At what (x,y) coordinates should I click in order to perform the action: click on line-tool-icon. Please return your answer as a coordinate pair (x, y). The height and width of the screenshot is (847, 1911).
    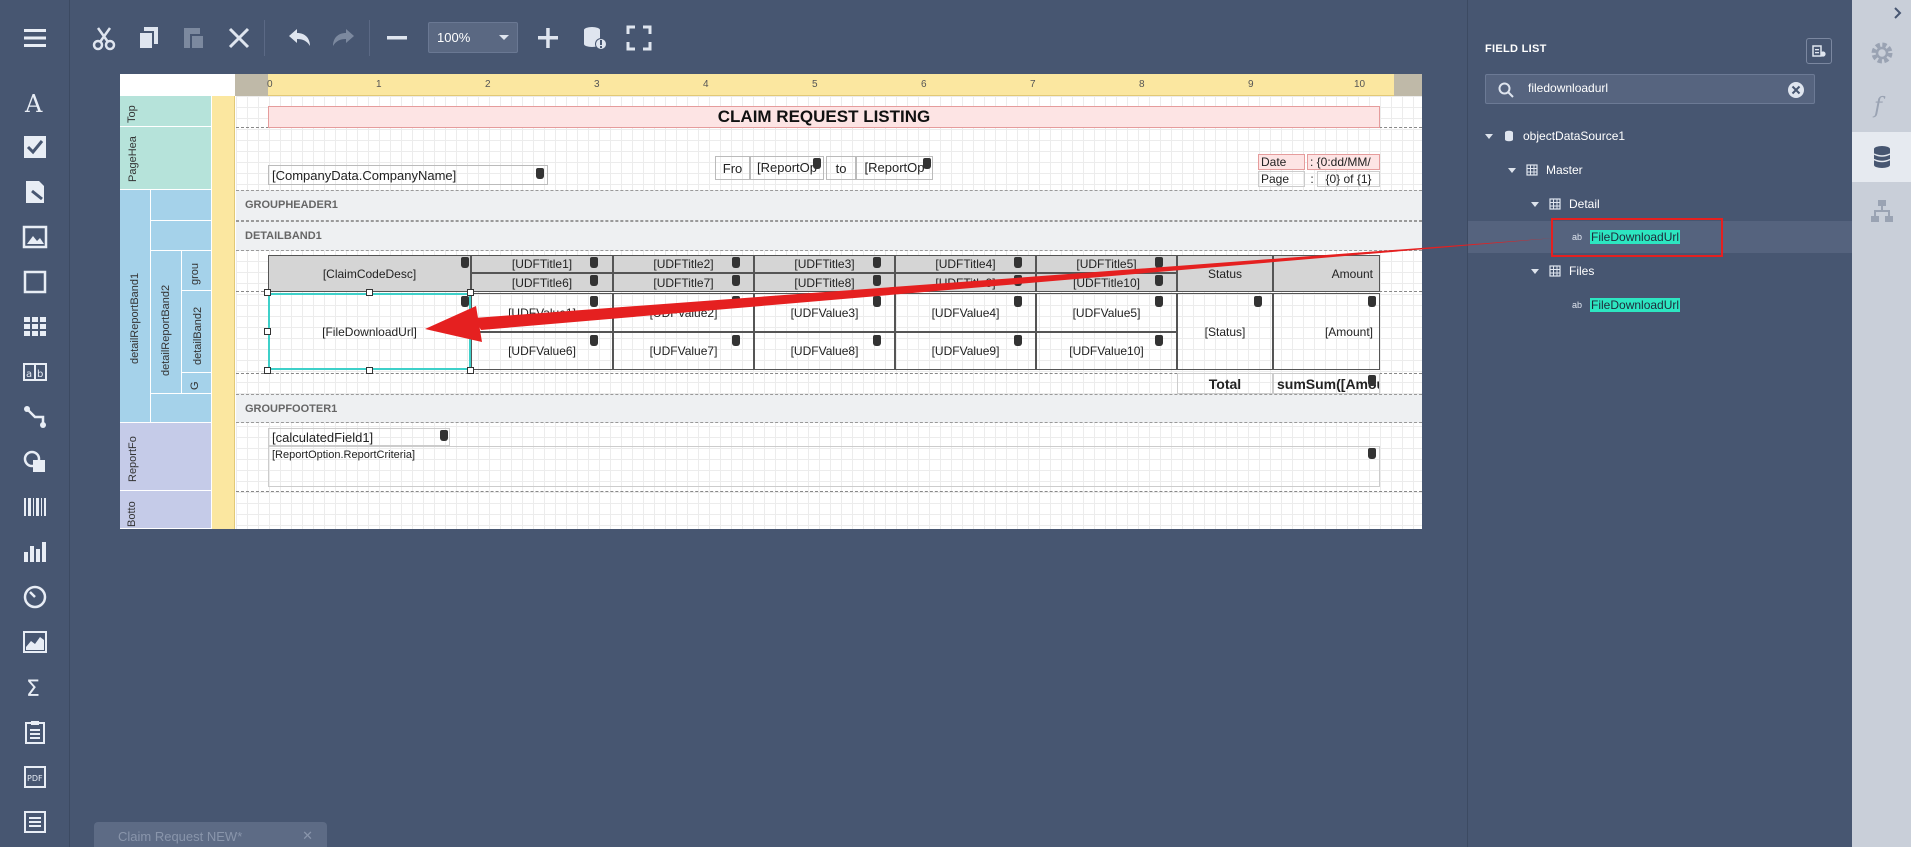
    Looking at the image, I should click on (35, 417).